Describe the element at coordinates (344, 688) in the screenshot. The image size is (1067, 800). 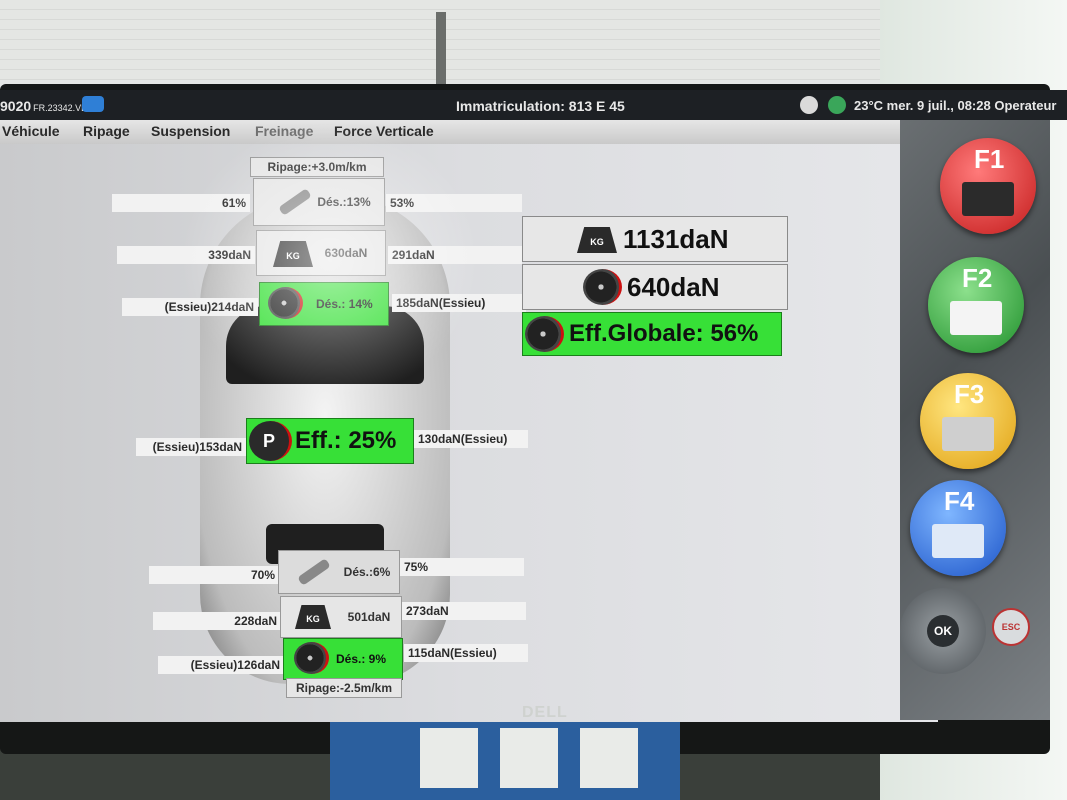
I see `rear-ripage: Ripage:-2.5m/km` at that location.